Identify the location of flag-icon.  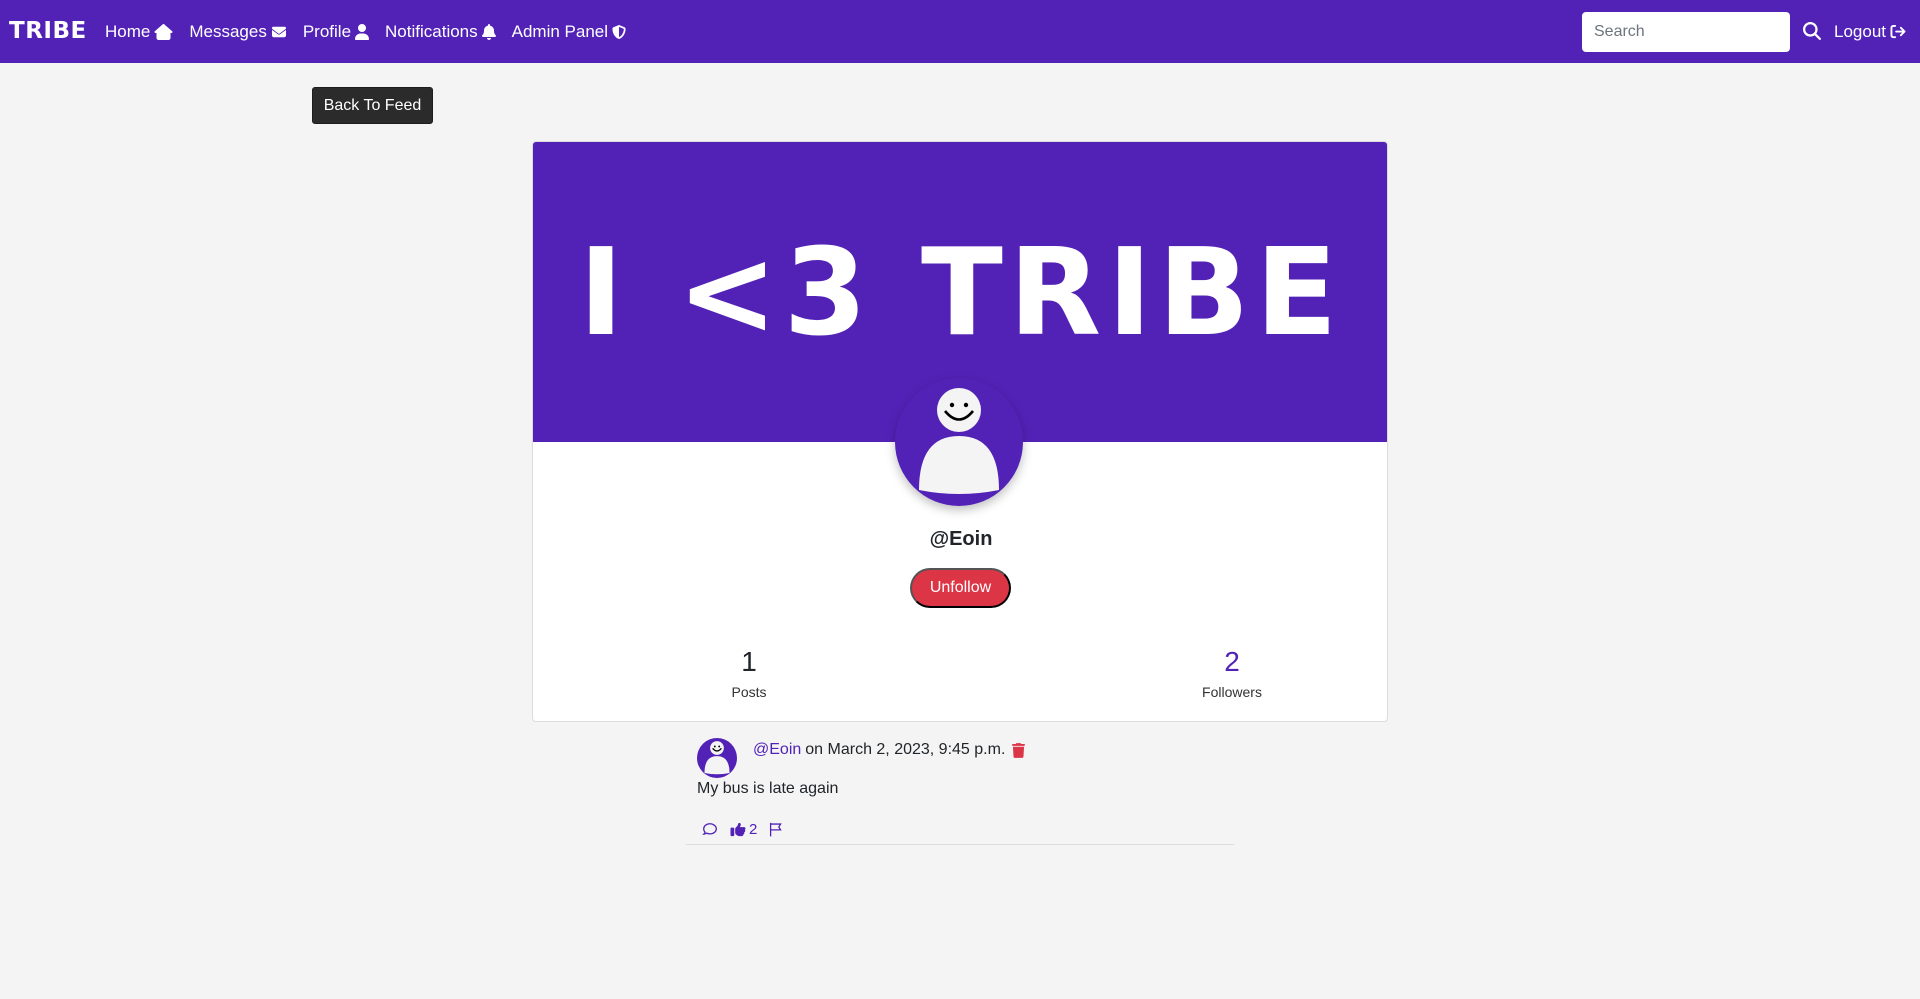
(776, 829).